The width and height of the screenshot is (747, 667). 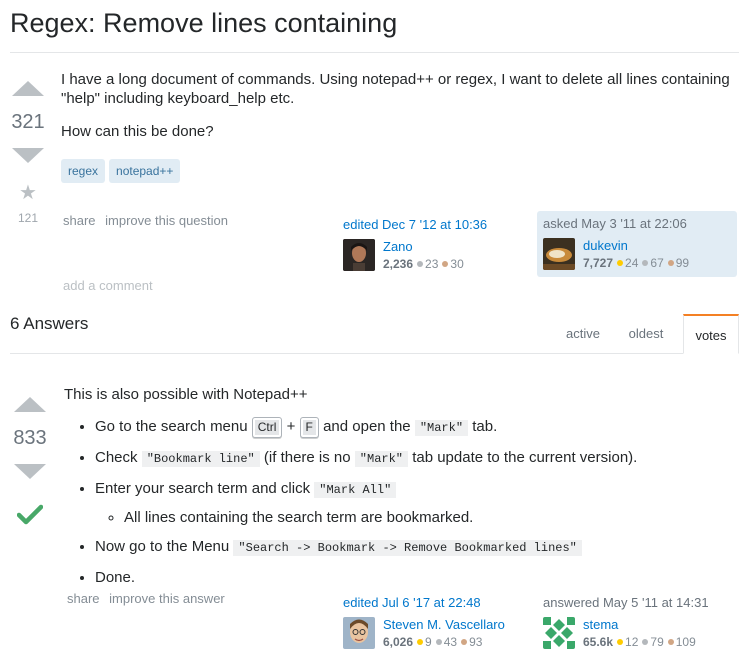 I want to click on user-reputation: 7,727 24 67 99, so click(x=636, y=263).